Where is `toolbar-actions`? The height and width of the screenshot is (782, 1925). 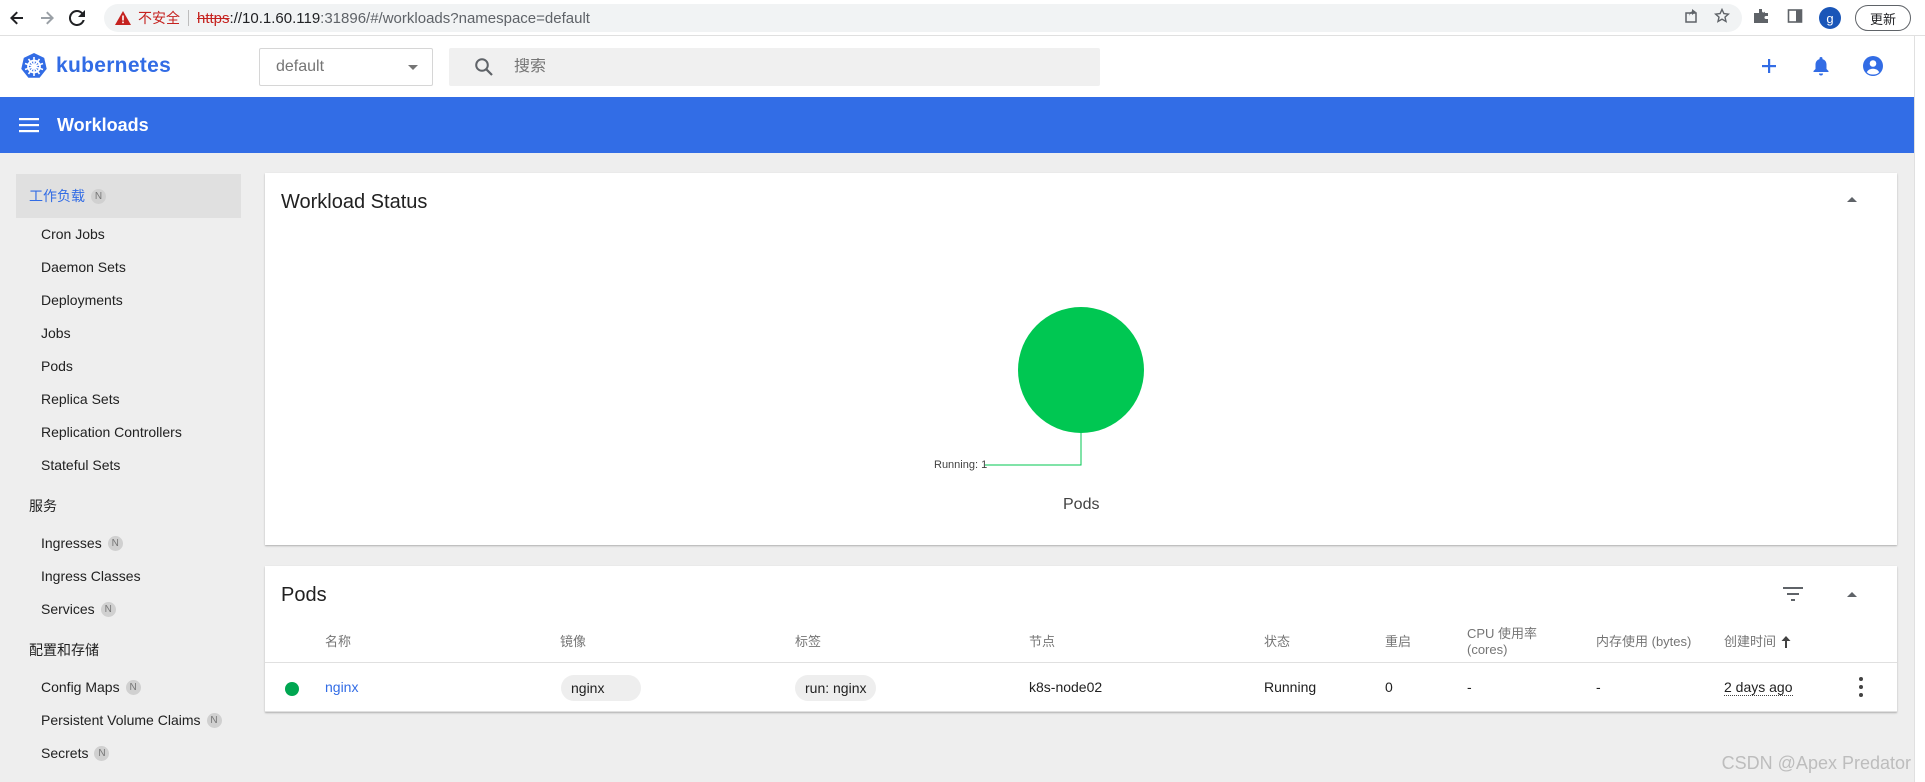 toolbar-actions is located at coordinates (1821, 66).